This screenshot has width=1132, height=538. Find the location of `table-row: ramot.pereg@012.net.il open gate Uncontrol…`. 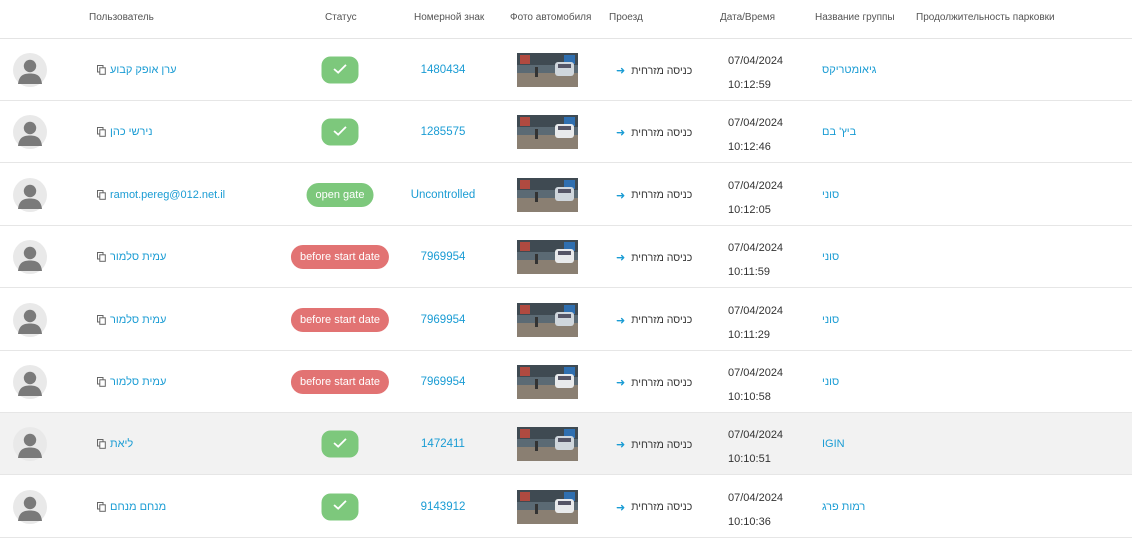

table-row: ramot.pereg@012.net.il open gate Uncontrol… is located at coordinates (566, 195).